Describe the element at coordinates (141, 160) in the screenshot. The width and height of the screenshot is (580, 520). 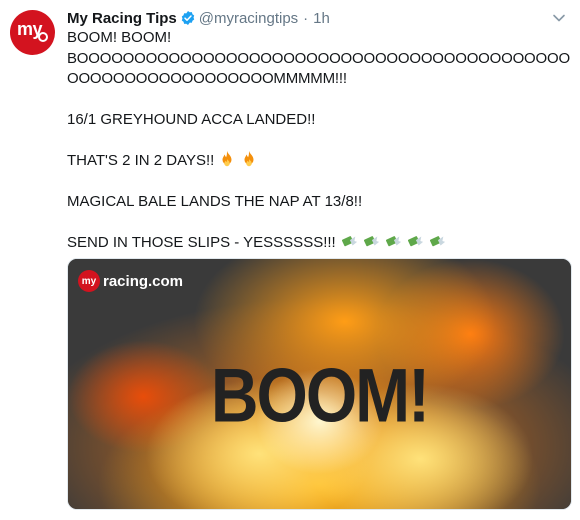
I see `tweet-line-text: THAT'S 2 IN 2 DAYS!!` at that location.